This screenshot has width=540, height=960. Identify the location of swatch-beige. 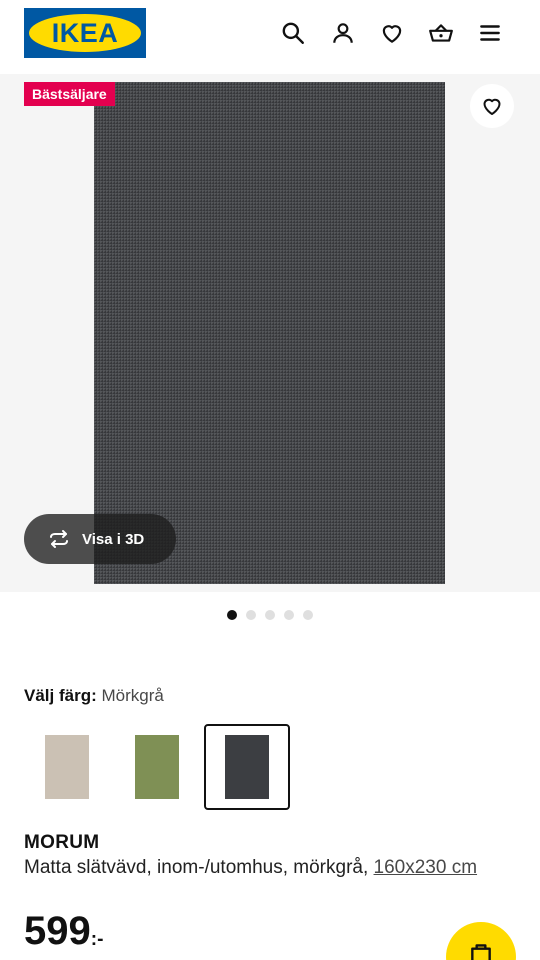
(67, 767).